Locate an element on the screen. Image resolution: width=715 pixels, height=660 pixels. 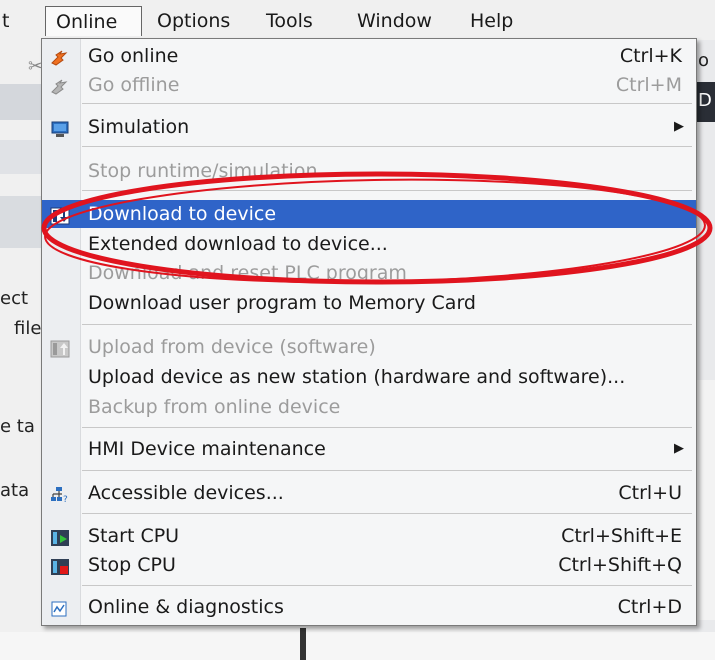
menu-edit-partial: t is located at coordinates (5, 21).